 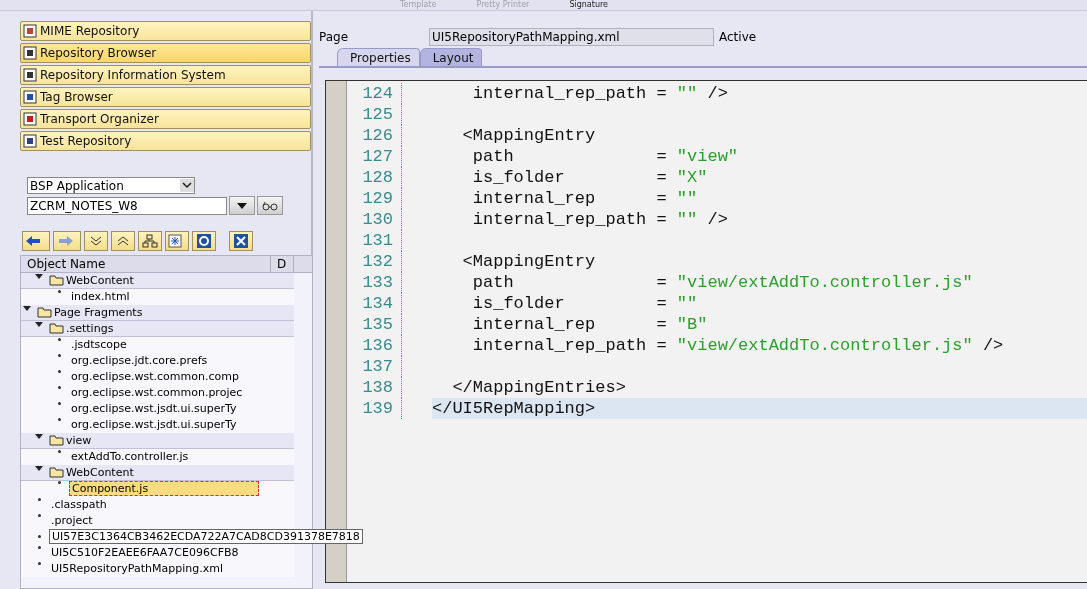 What do you see at coordinates (165, 75) in the screenshot?
I see `navigation-button: Repository Information System` at bounding box center [165, 75].